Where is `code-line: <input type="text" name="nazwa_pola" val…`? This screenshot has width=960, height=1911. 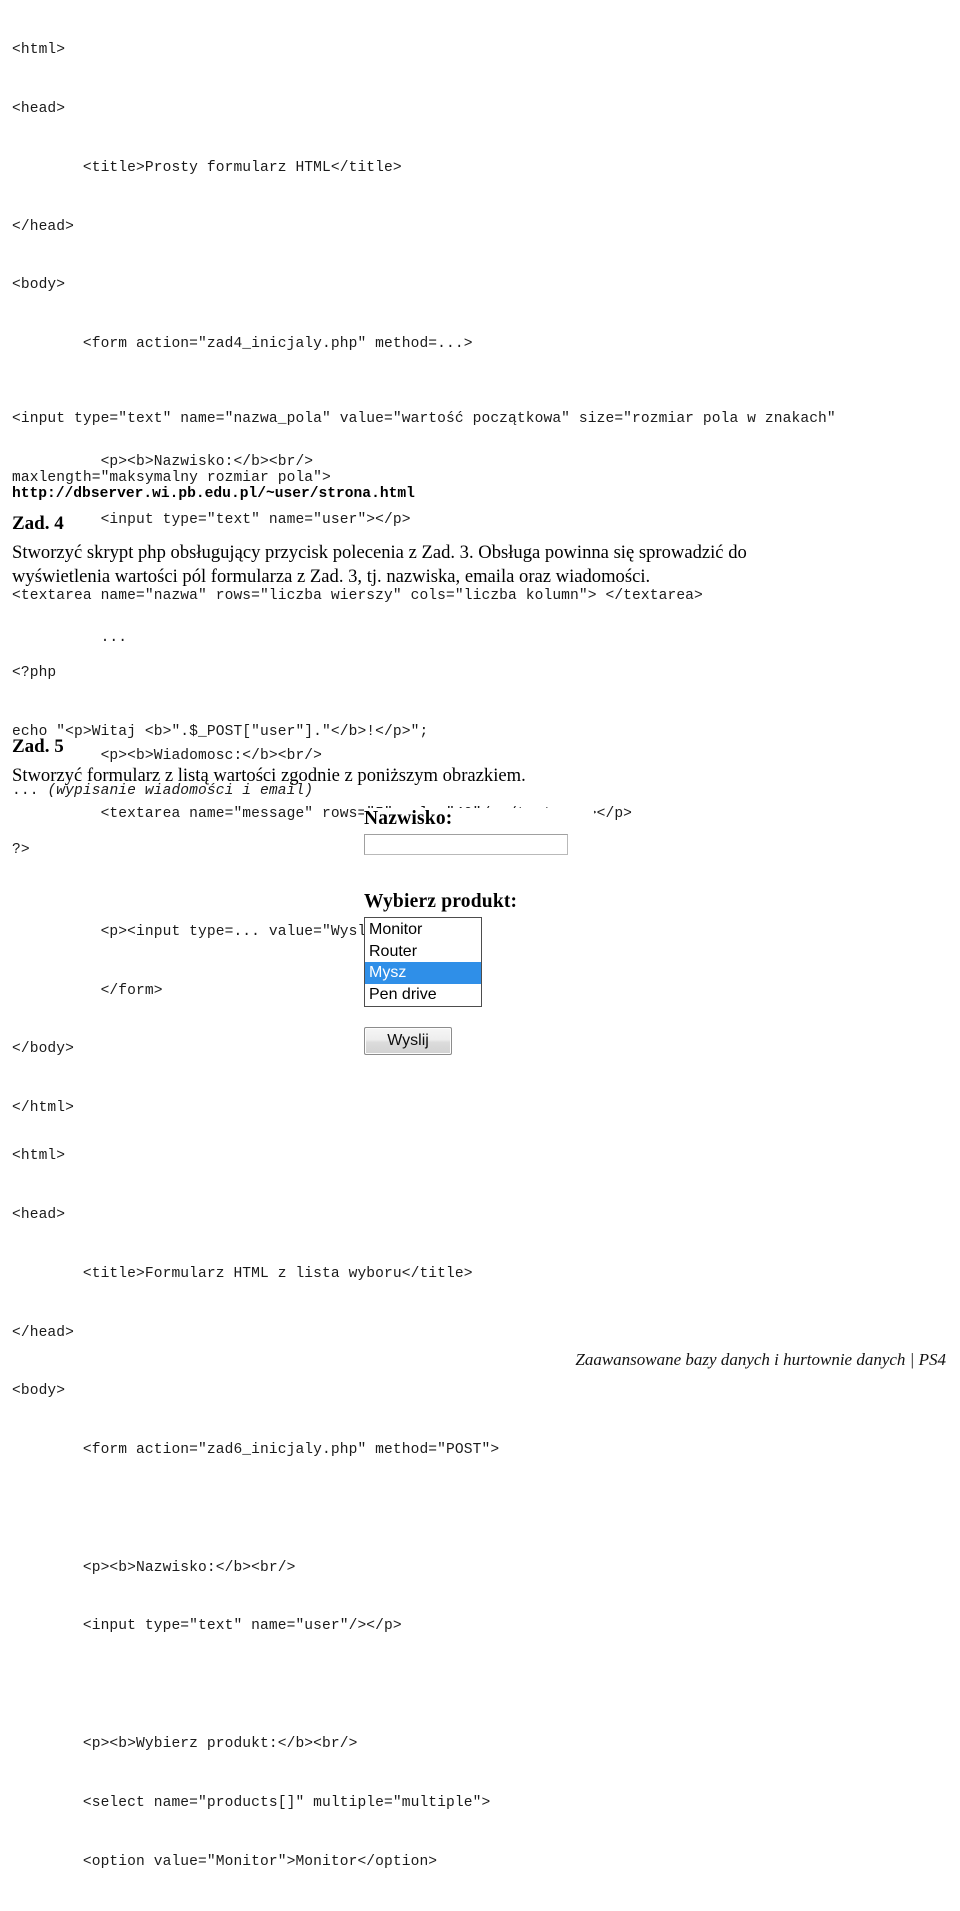 code-line: <input type="text" name="nazwa_pola" val… is located at coordinates (424, 419).